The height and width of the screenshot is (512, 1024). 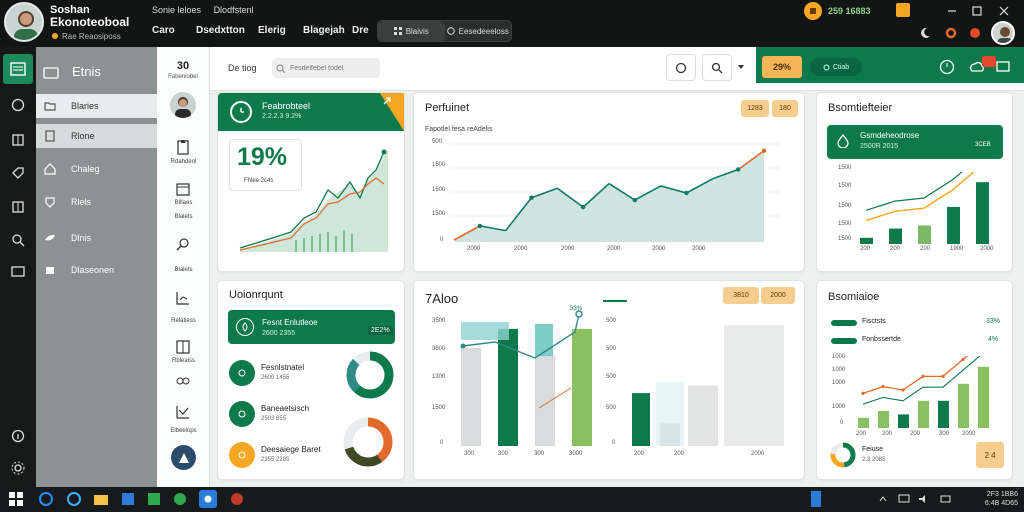 What do you see at coordinates (924, 499) in the screenshot?
I see `volume-icon` at bounding box center [924, 499].